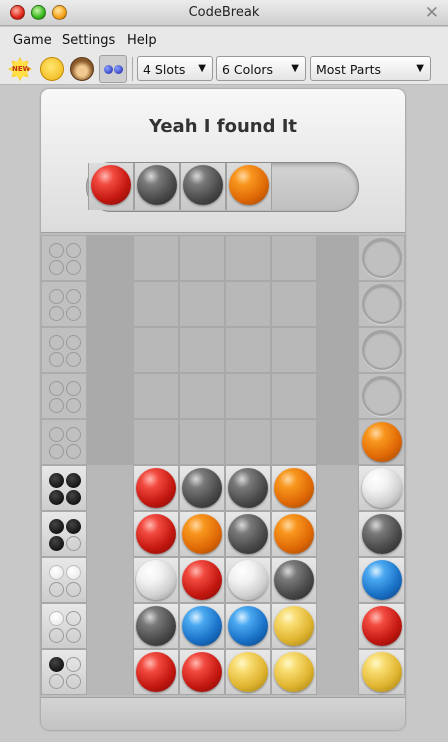 The image size is (448, 742). What do you see at coordinates (52, 69) in the screenshot?
I see `smiley-face-icon` at bounding box center [52, 69].